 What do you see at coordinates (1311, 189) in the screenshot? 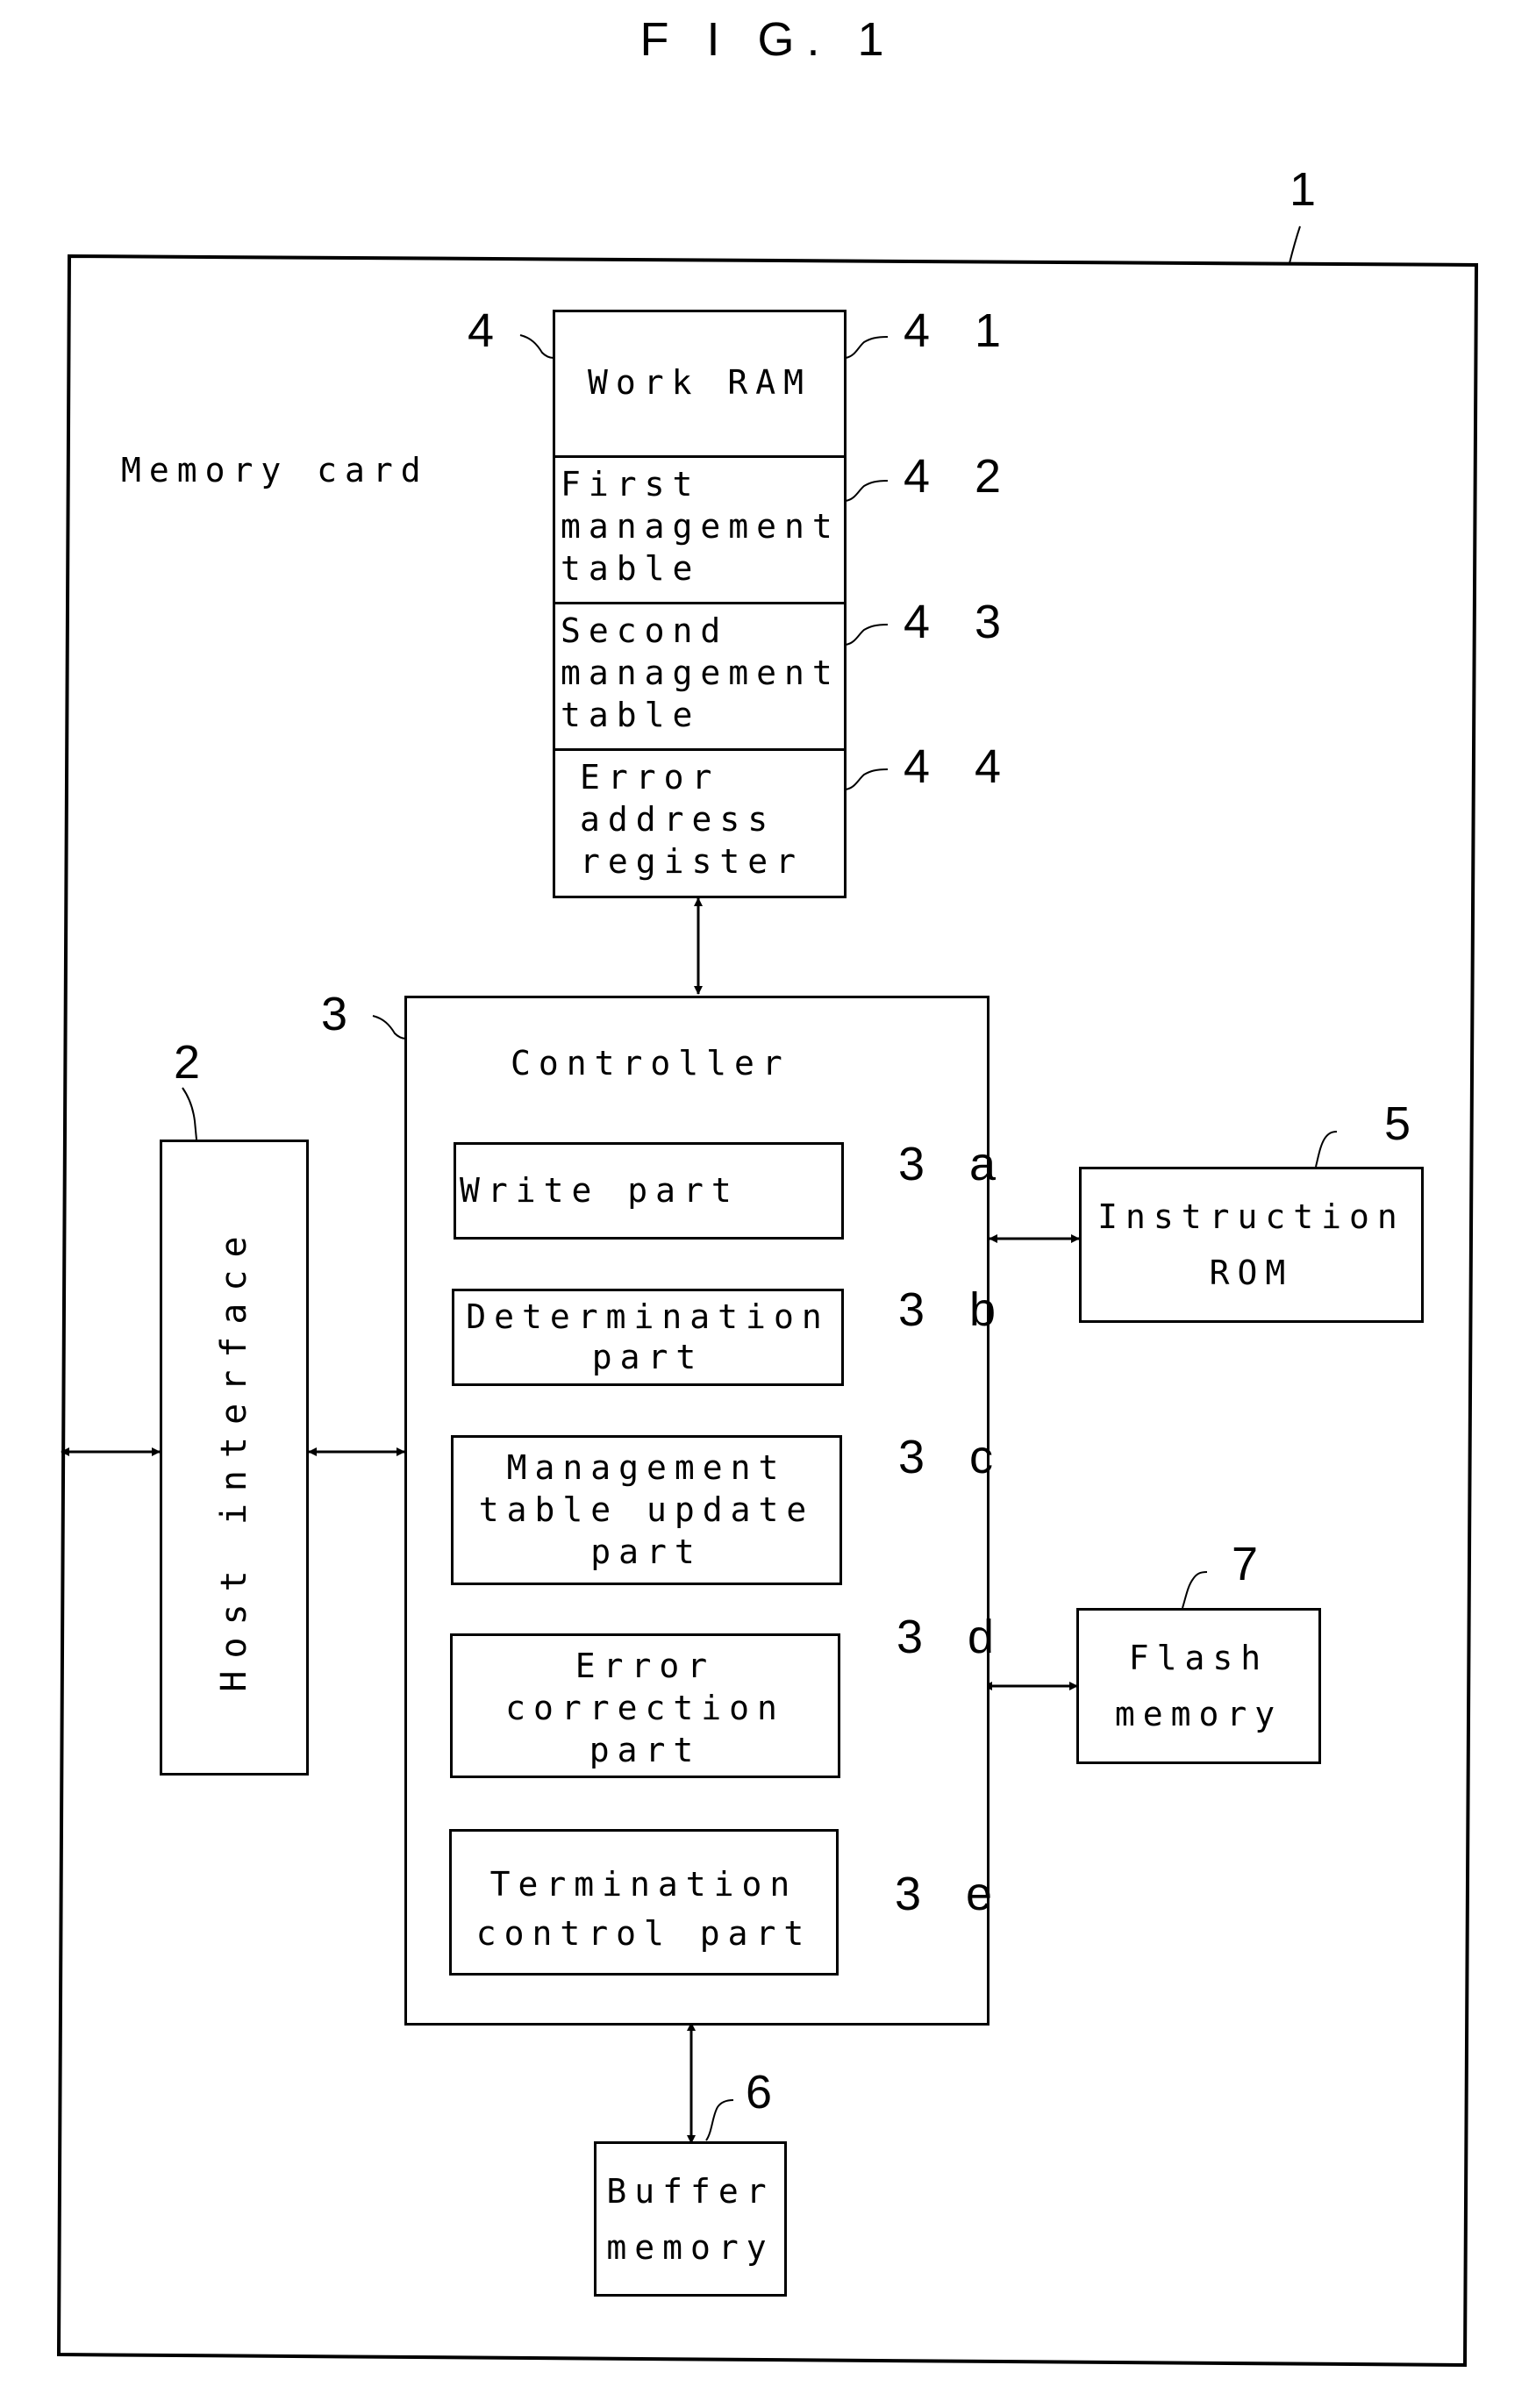
I see `ref-label-memory-card: 1` at bounding box center [1311, 189].